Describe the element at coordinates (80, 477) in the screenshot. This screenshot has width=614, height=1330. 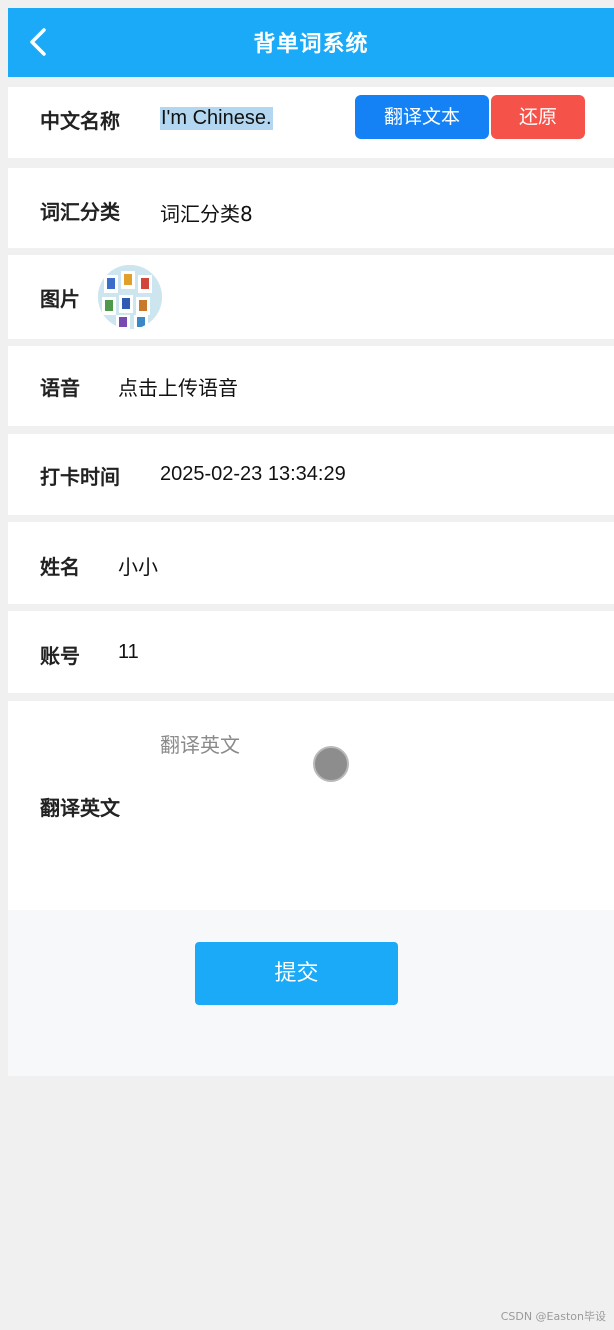
I see `checkin-time-label: 打卡时间` at that location.